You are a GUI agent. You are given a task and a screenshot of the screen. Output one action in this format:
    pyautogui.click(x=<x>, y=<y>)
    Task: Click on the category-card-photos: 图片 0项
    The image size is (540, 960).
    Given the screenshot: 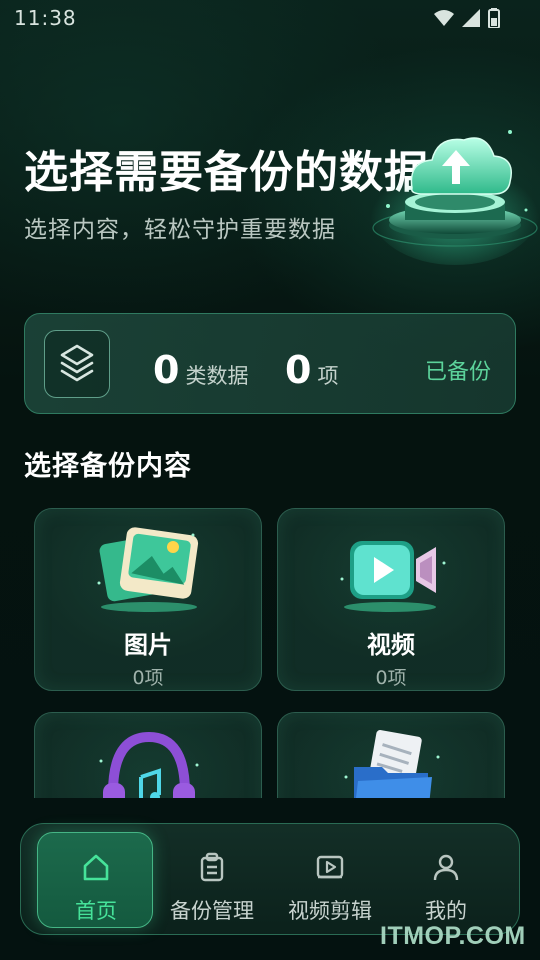 What is the action you would take?
    pyautogui.click(x=148, y=599)
    